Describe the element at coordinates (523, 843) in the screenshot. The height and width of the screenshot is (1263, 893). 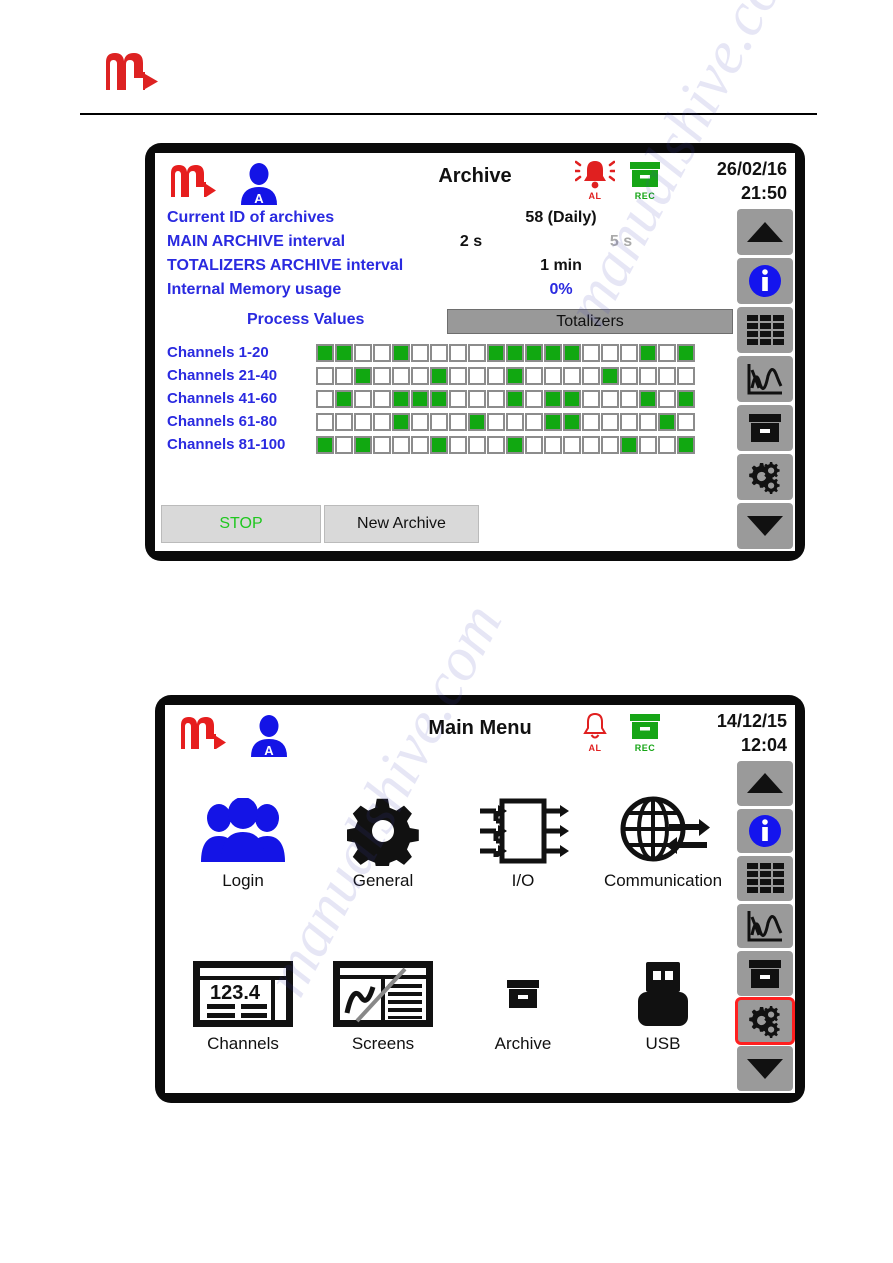
I see `menu-item-i-o: I/O` at that location.